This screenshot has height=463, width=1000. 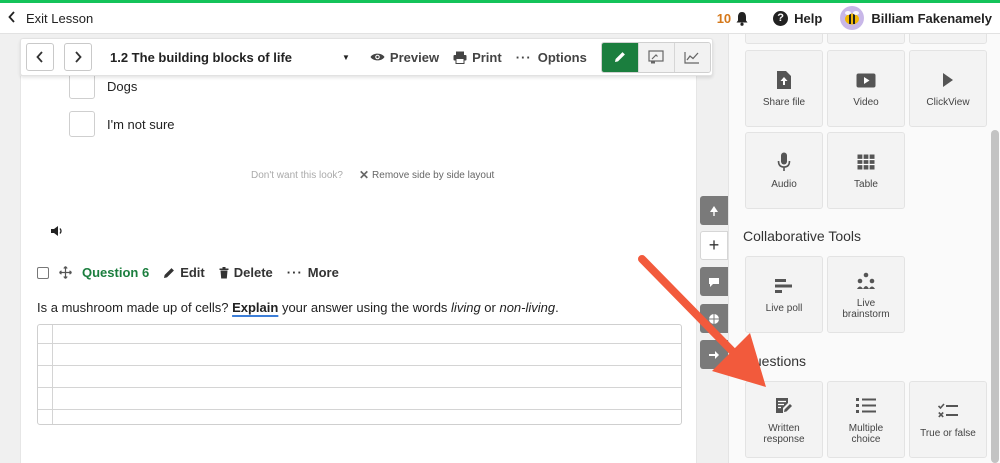 What do you see at coordinates (866, 419) in the screenshot?
I see `multiple-choice-tile: Multiple choice` at bounding box center [866, 419].